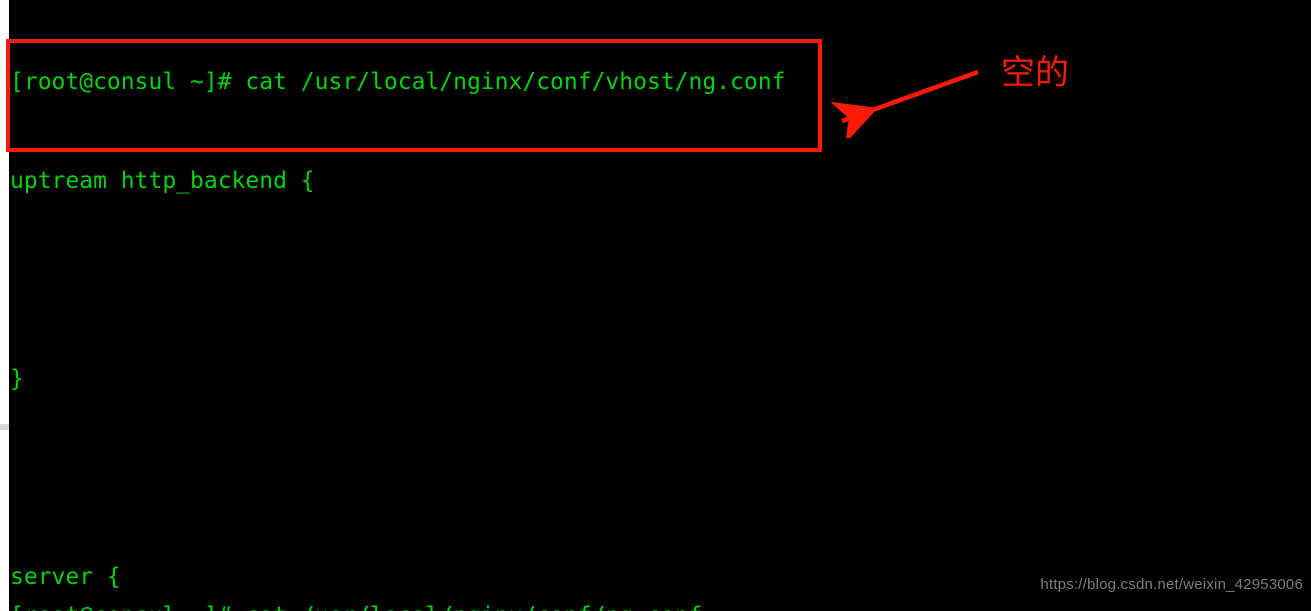 The image size is (1311, 611). What do you see at coordinates (4, 520) in the screenshot?
I see `scrollbar-thumb-lower` at bounding box center [4, 520].